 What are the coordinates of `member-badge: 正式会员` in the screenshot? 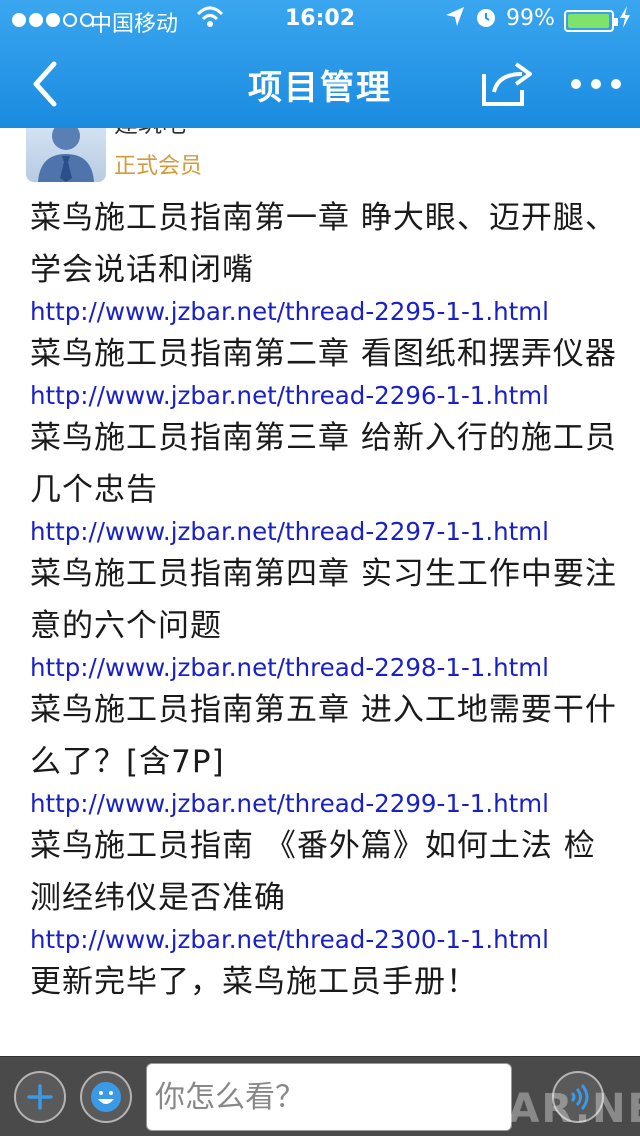 It's located at (158, 166).